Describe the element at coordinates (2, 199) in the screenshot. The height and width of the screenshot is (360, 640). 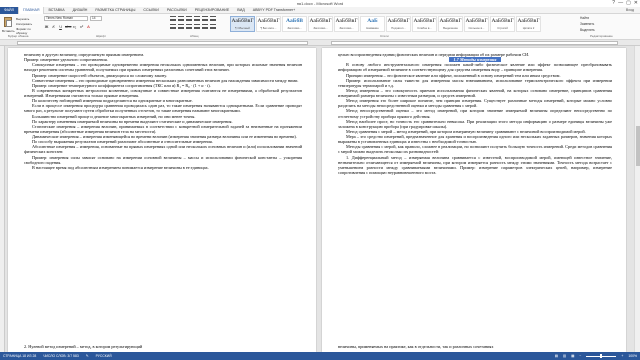
I see `vertical-ruler` at that location.